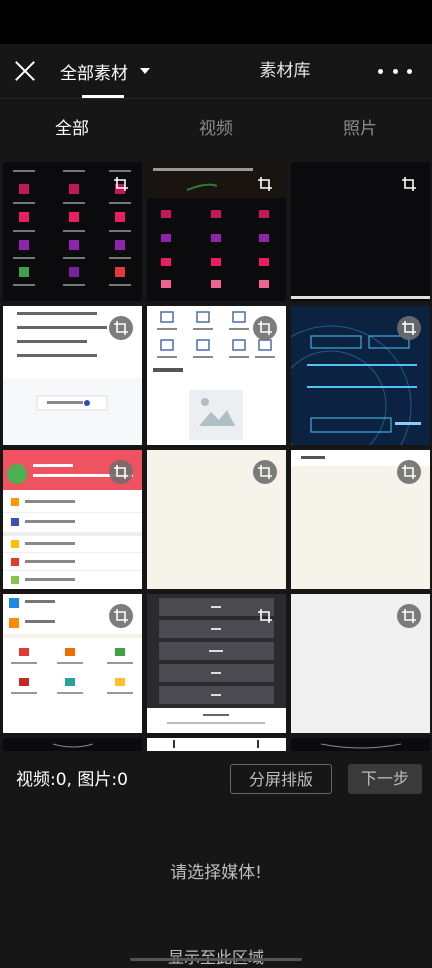 This screenshot has height=968, width=432. What do you see at coordinates (281, 779) in the screenshot?
I see `split-screen-button: 分屏排版` at bounding box center [281, 779].